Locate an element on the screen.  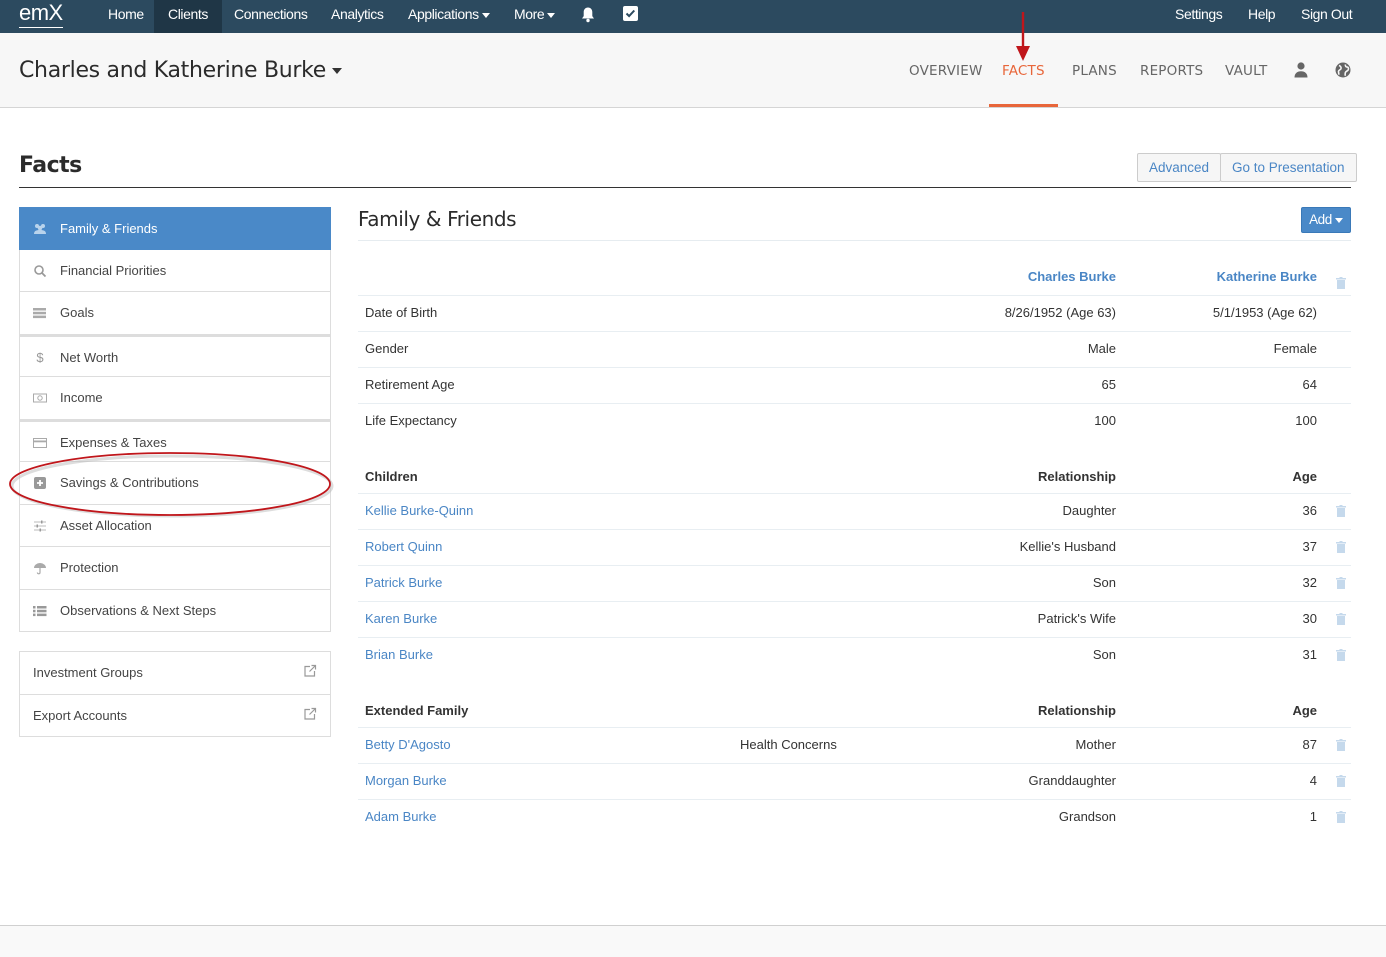
sidebar-item-label: Financial Priorities is located at coordinates (113, 270).